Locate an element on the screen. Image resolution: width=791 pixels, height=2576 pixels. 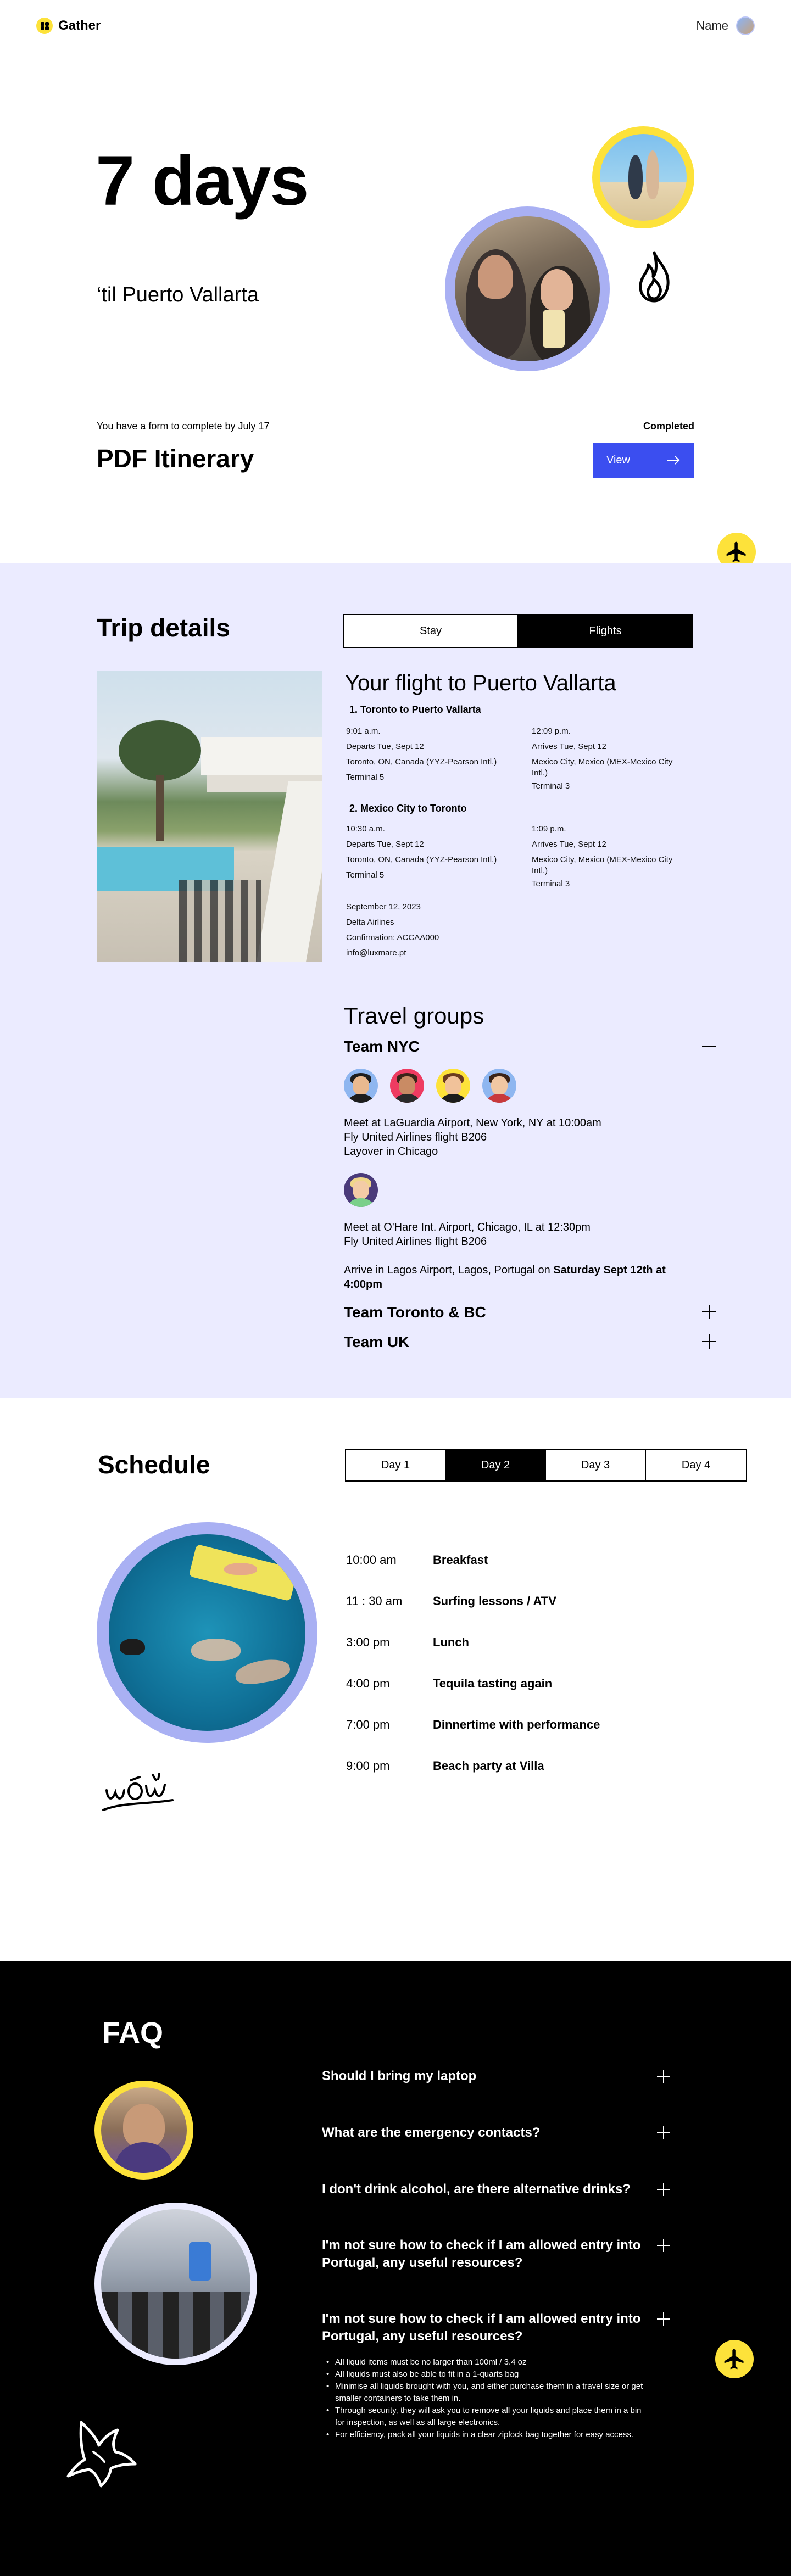
depart-time: 9:01 a.m. is located at coordinates (363, 732).